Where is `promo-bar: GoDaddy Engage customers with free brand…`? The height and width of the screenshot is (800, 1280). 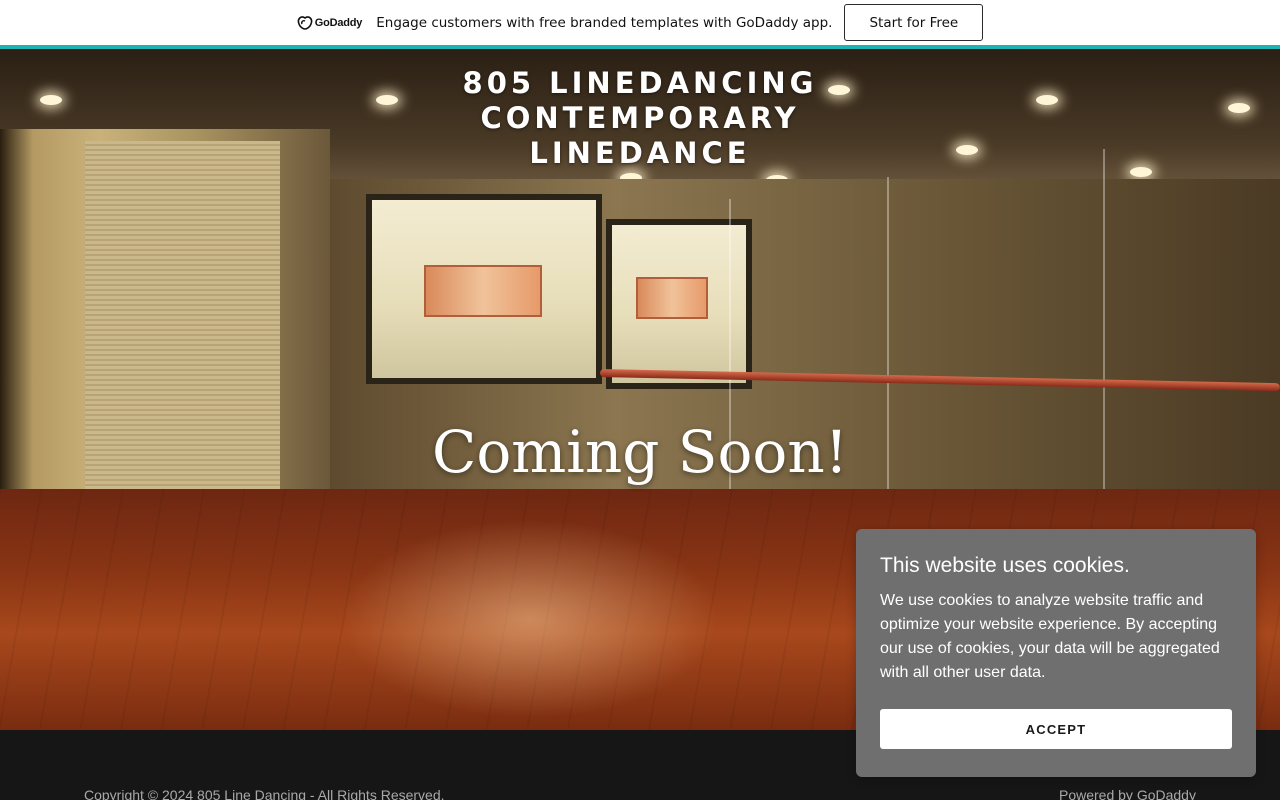 promo-bar: GoDaddy Engage customers with free brand… is located at coordinates (640, 22).